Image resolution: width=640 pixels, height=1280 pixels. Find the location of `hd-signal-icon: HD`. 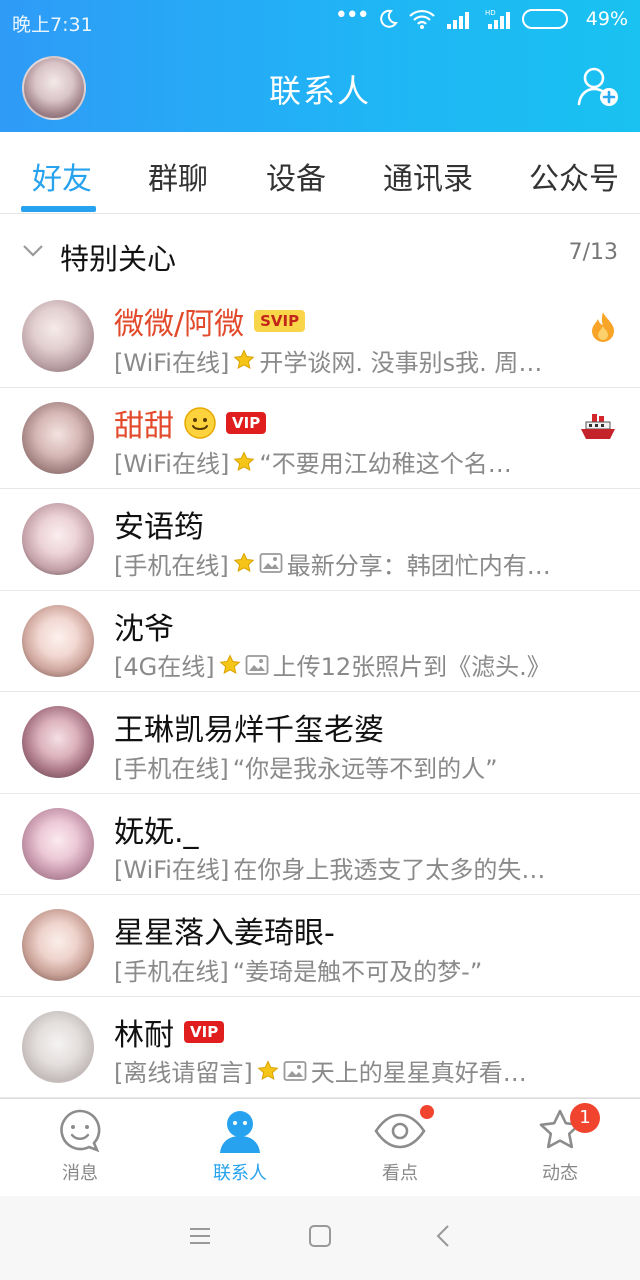

hd-signal-icon: HD is located at coordinates (497, 19).